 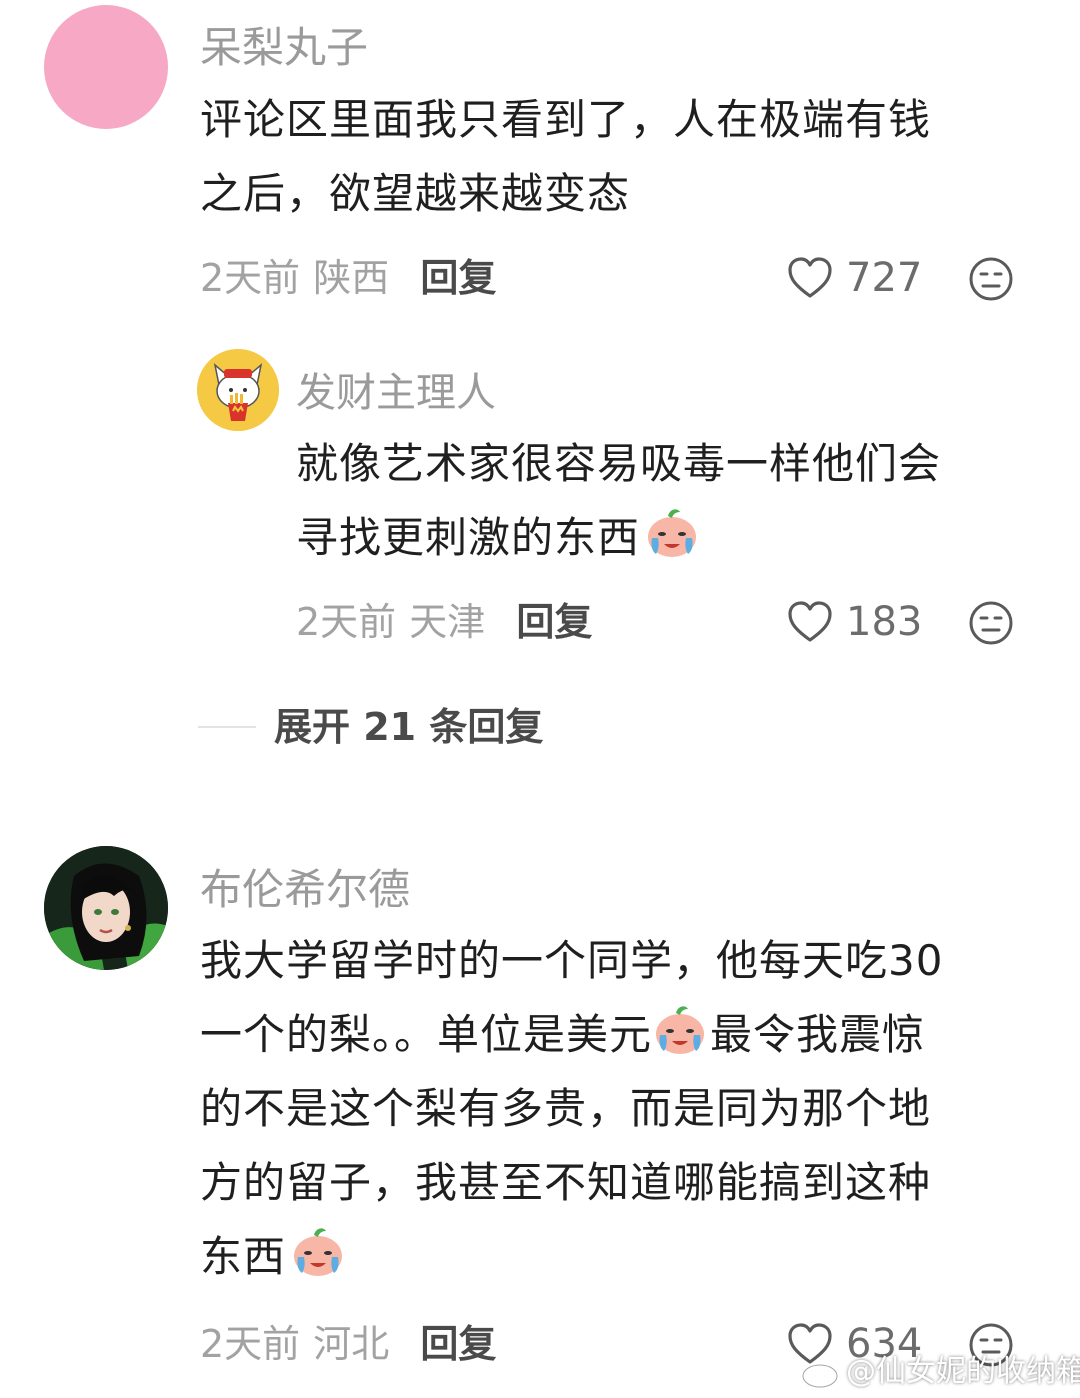 What do you see at coordinates (305, 886) in the screenshot?
I see `comment-username: 布伦希尔德` at bounding box center [305, 886].